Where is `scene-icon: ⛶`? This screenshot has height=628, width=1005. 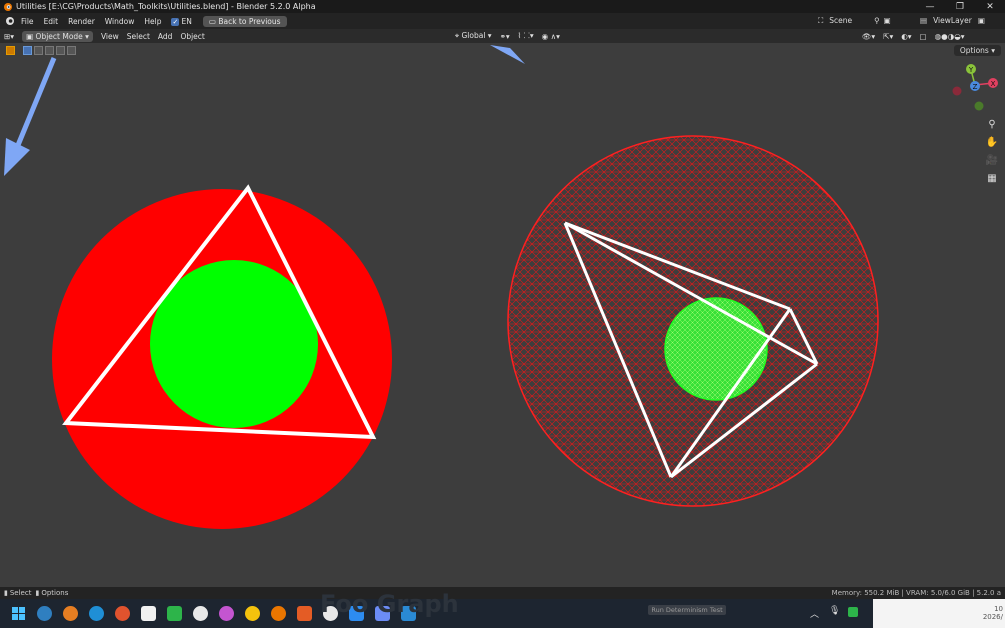
scene-icon: ⛶ is located at coordinates (821, 20).